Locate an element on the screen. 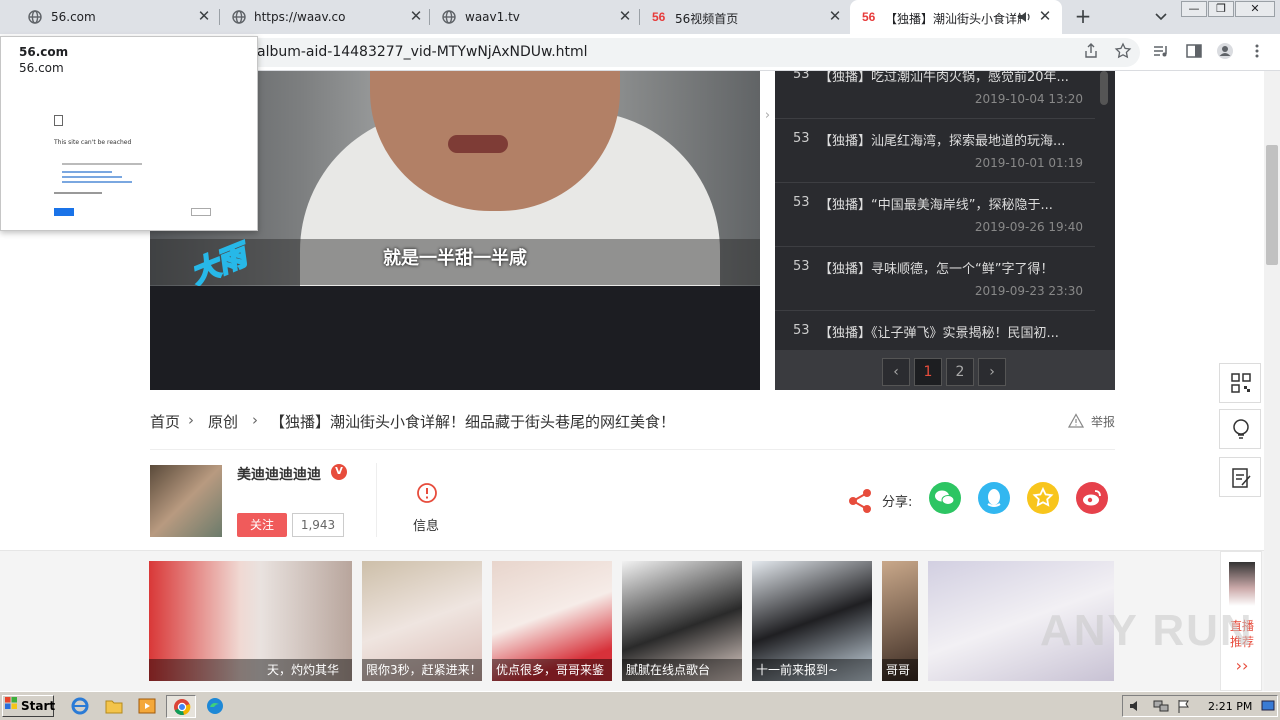  preview-details-button is located at coordinates (201, 212).